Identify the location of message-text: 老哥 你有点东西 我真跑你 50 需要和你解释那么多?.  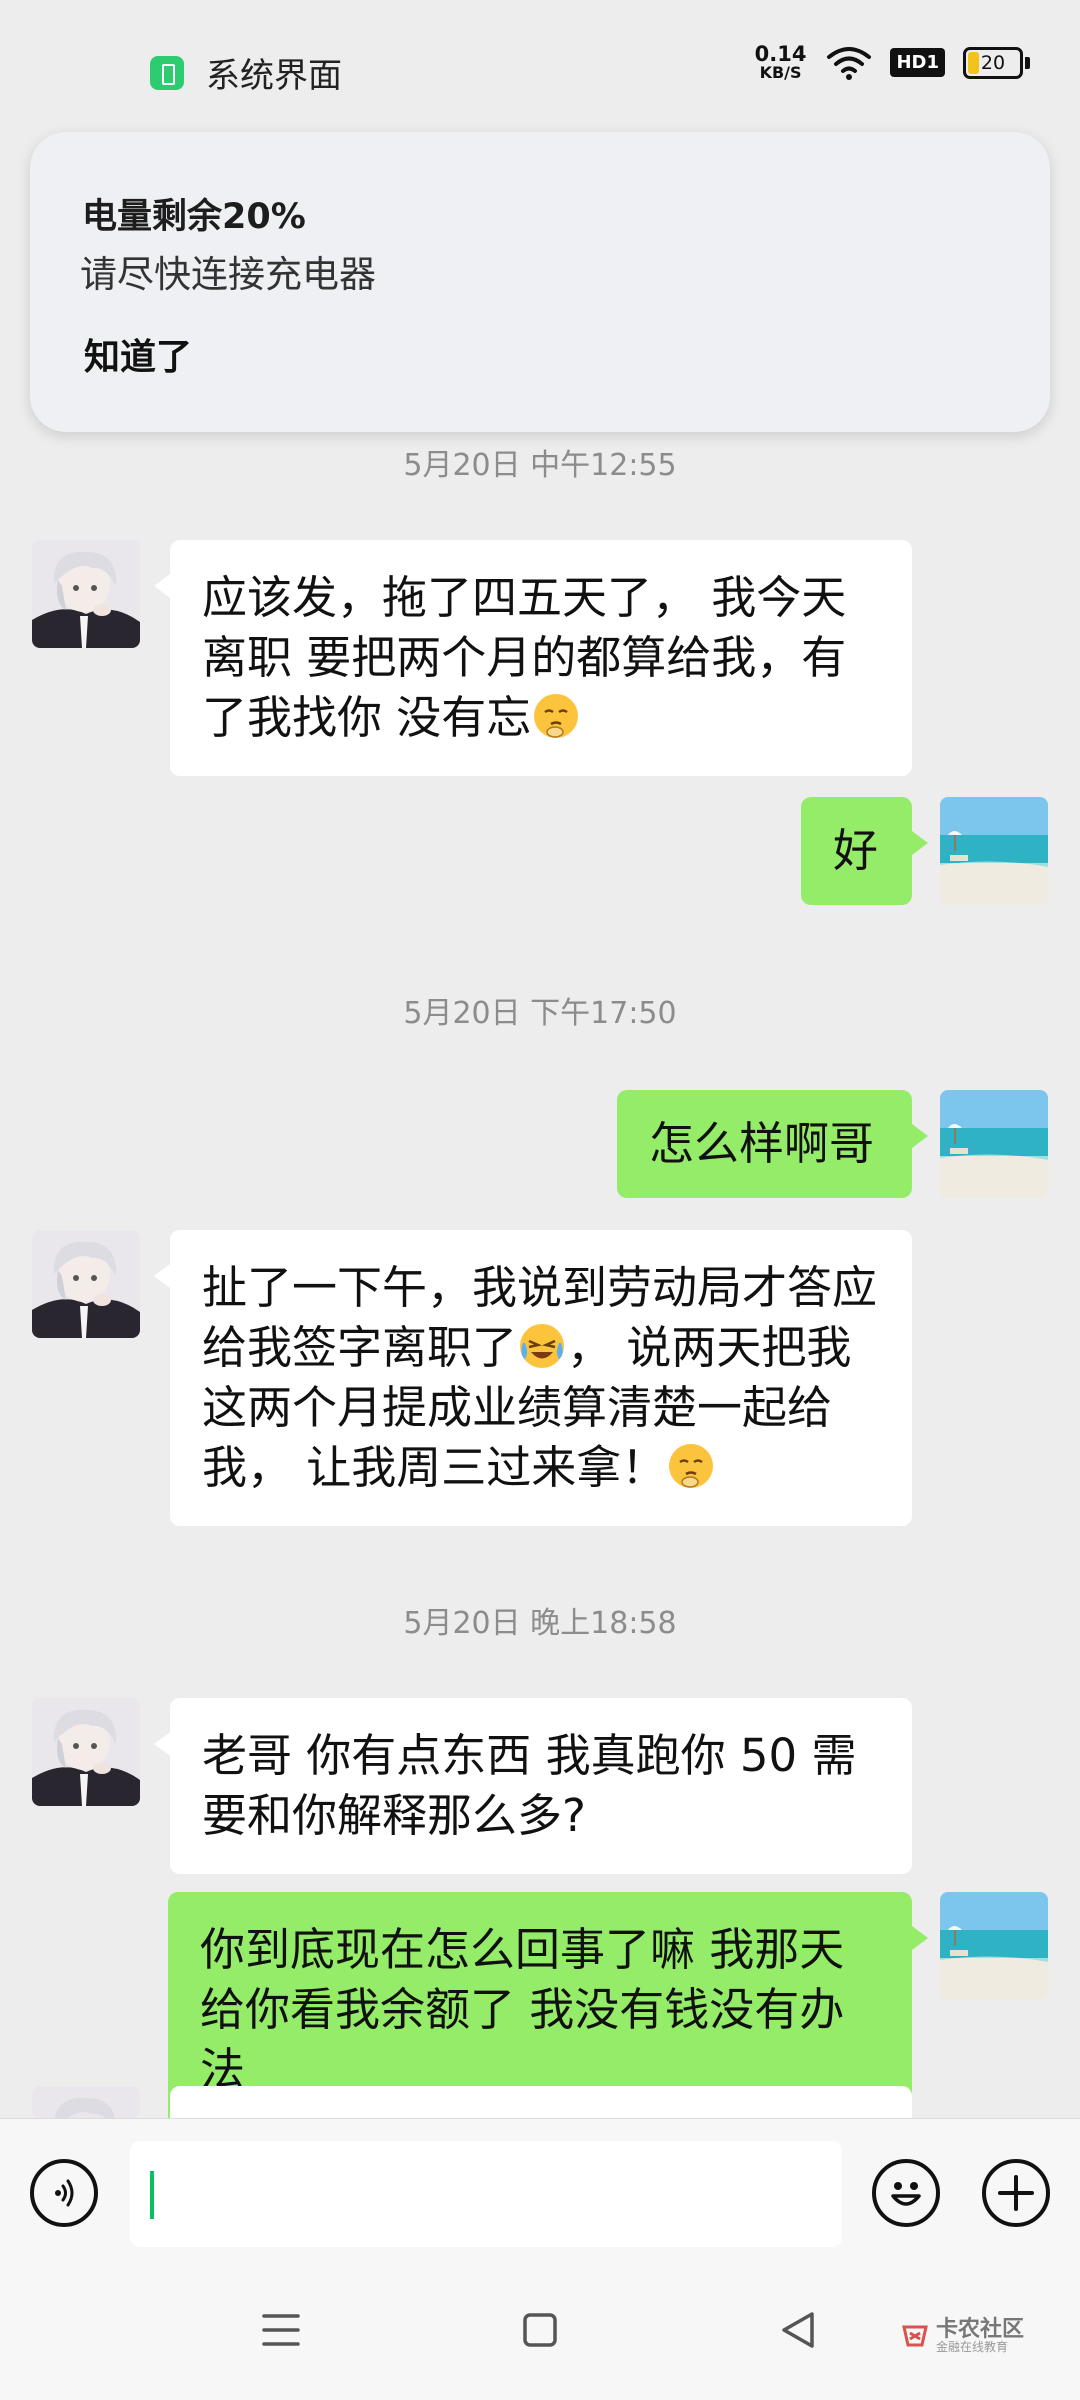
(529, 1785).